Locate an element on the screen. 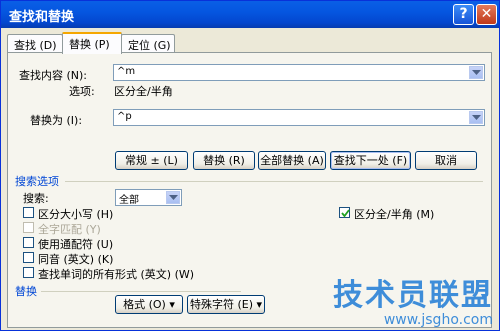  tab-find: 查找 (D) is located at coordinates (35, 44).